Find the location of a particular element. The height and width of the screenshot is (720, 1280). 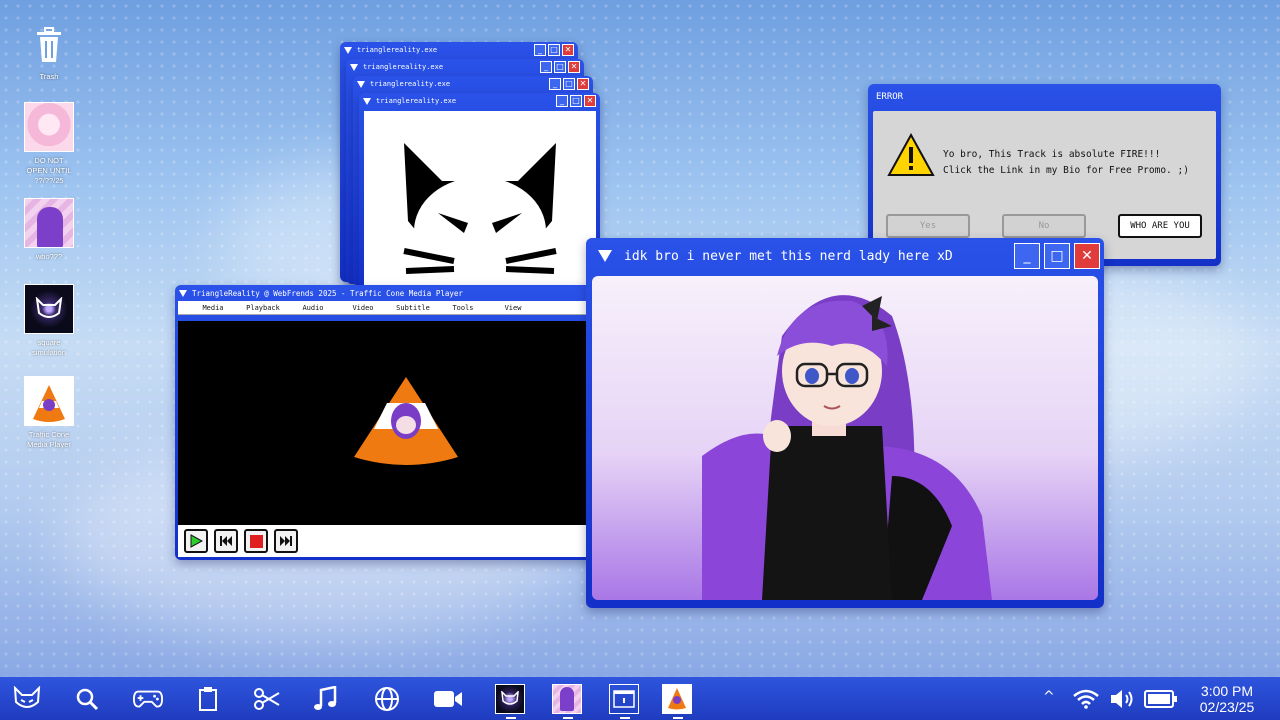

menu-video: Video is located at coordinates (363, 308).